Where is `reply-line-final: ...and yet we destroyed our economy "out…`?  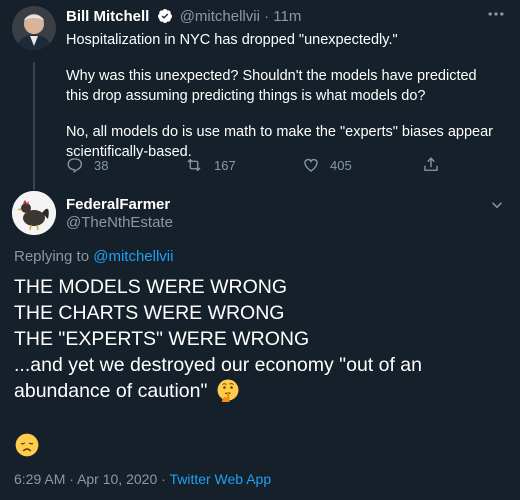
reply-line-final: ...and yet we destroyed our economy "out… is located at coordinates (249, 378).